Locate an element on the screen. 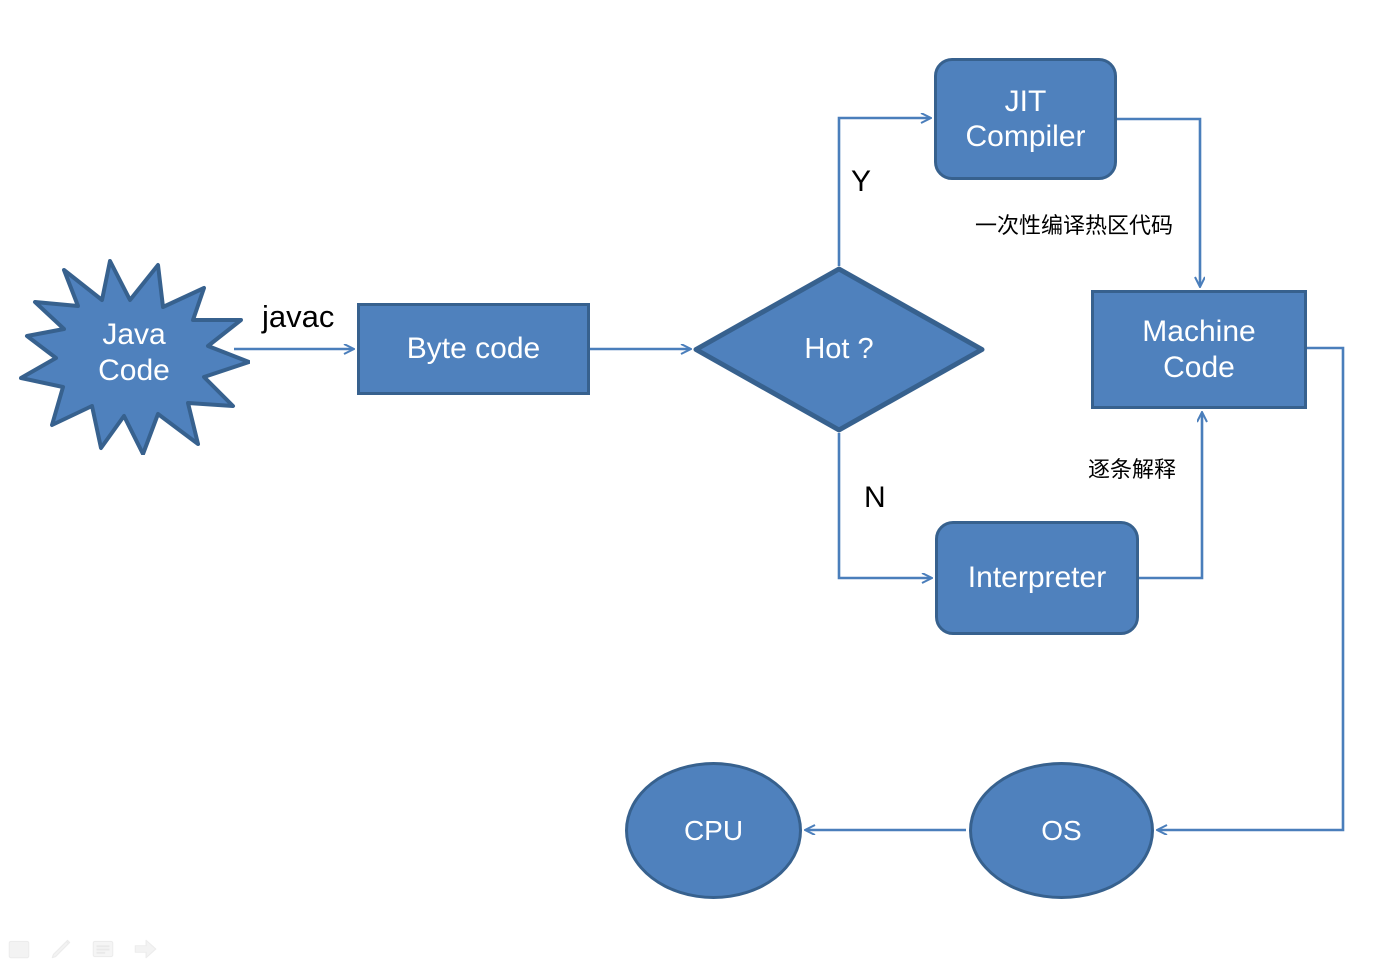 This screenshot has width=1389, height=967. node-cpu-label: CPU is located at coordinates (713, 830).